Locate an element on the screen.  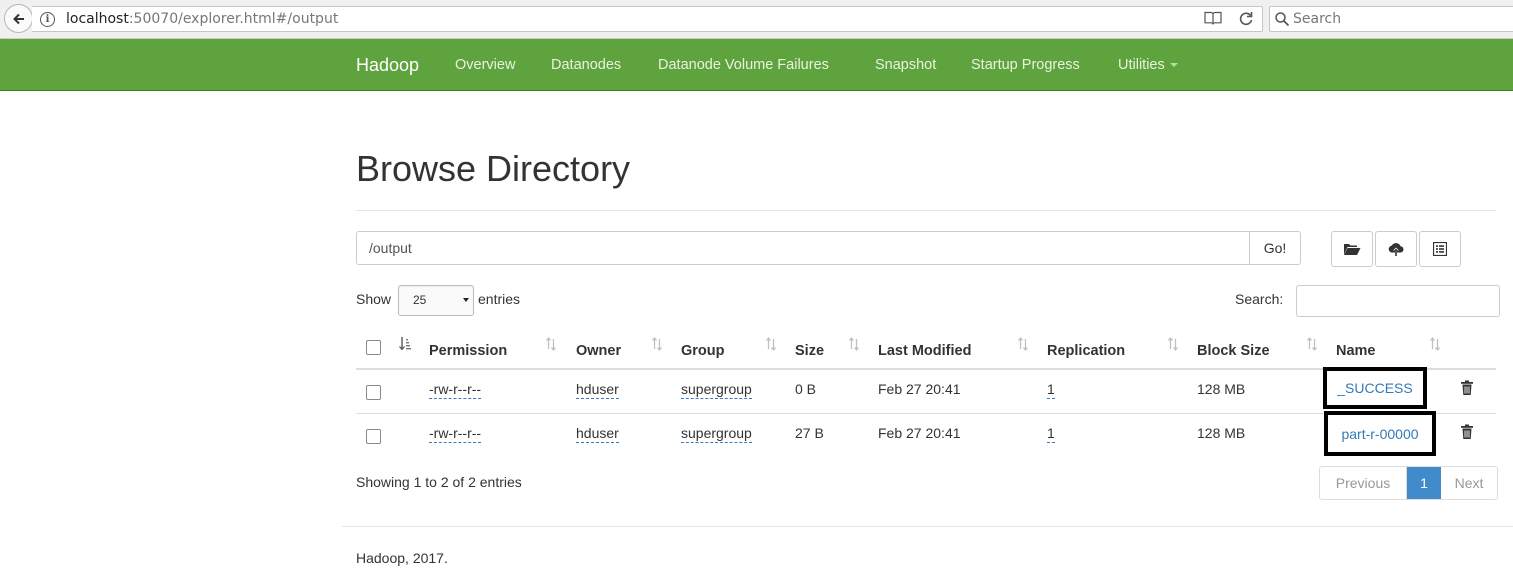
brand-link: Hadoop is located at coordinates (387, 65).